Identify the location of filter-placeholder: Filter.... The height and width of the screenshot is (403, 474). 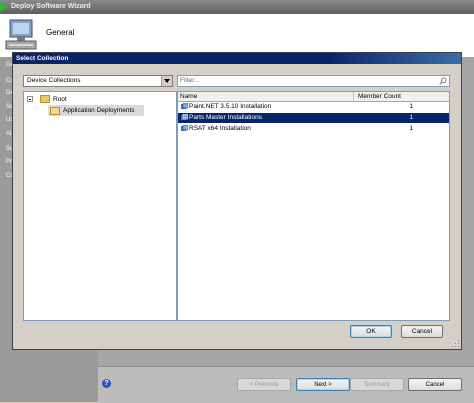
(190, 80).